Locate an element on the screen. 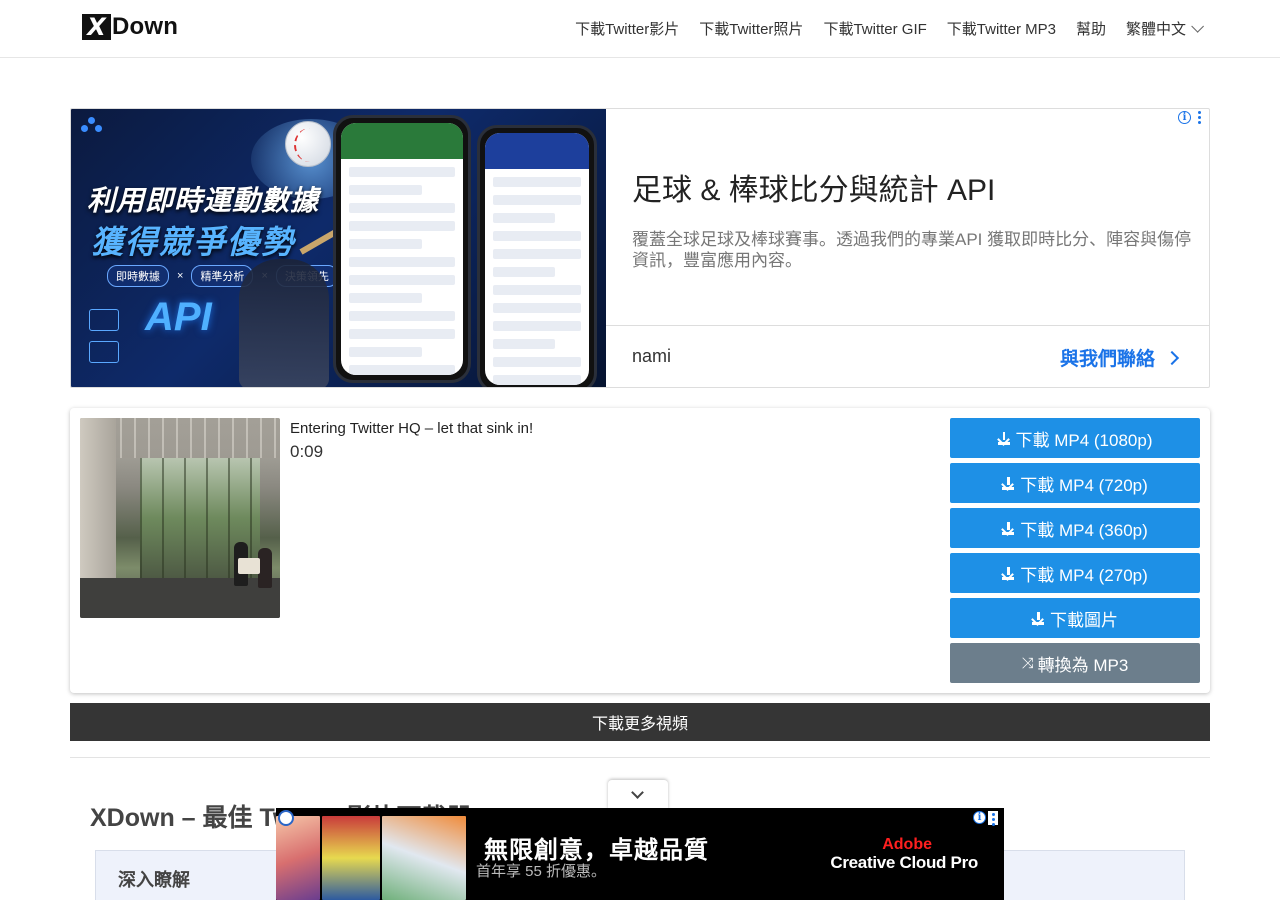 The width and height of the screenshot is (1280, 900). download-1080p-button: 下載 MP4 (1080p) is located at coordinates (1075, 438).